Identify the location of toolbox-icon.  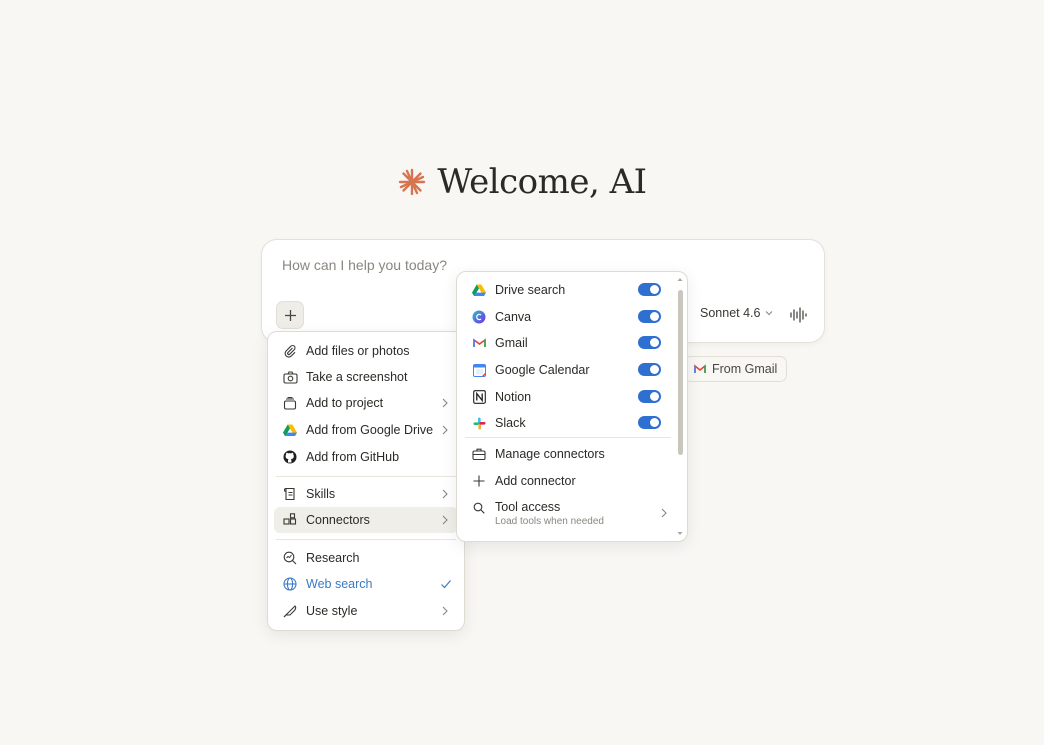
(479, 454).